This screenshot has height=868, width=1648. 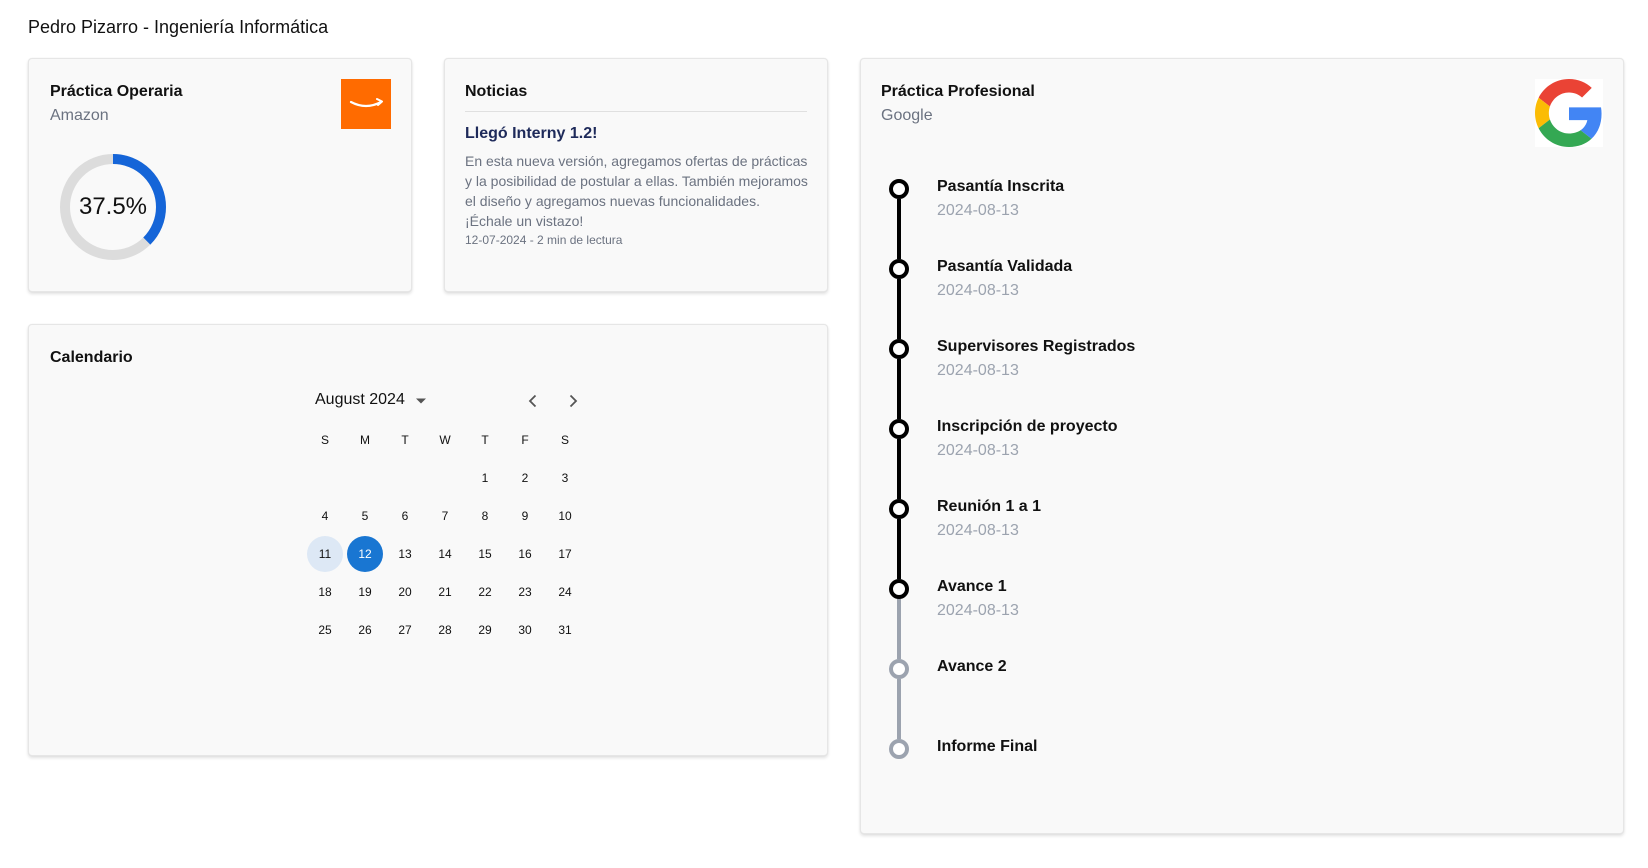 What do you see at coordinates (445, 592) in the screenshot?
I see `calendar-day-21: 21` at bounding box center [445, 592].